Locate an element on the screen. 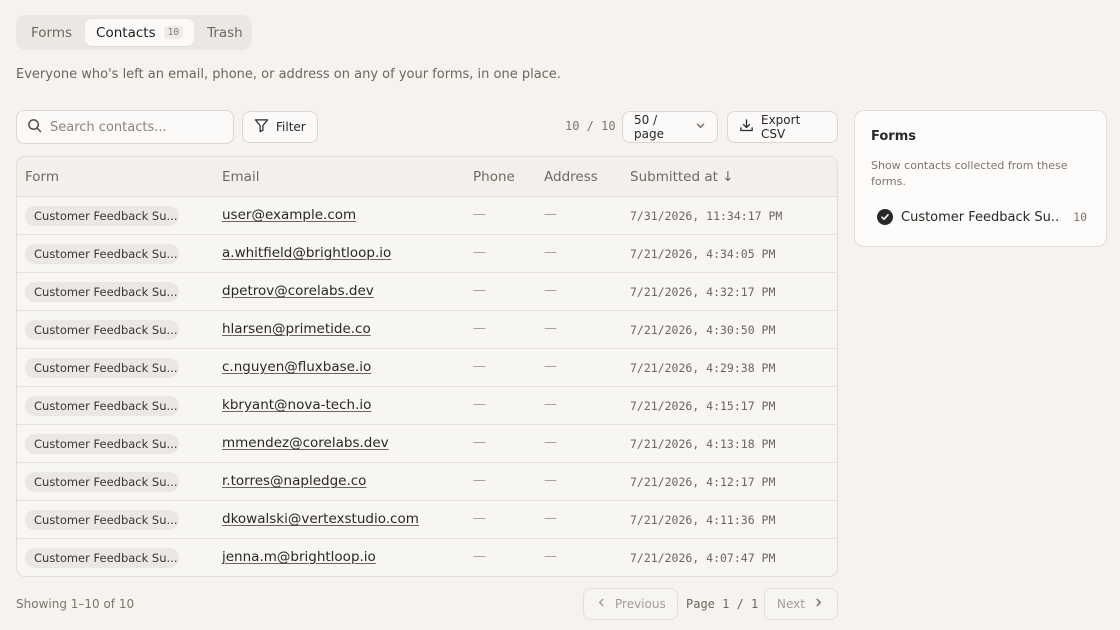 Image resolution: width=1120 pixels, height=630 pixels. tab-bar: Forms Contacts 10 Trash is located at coordinates (134, 32).